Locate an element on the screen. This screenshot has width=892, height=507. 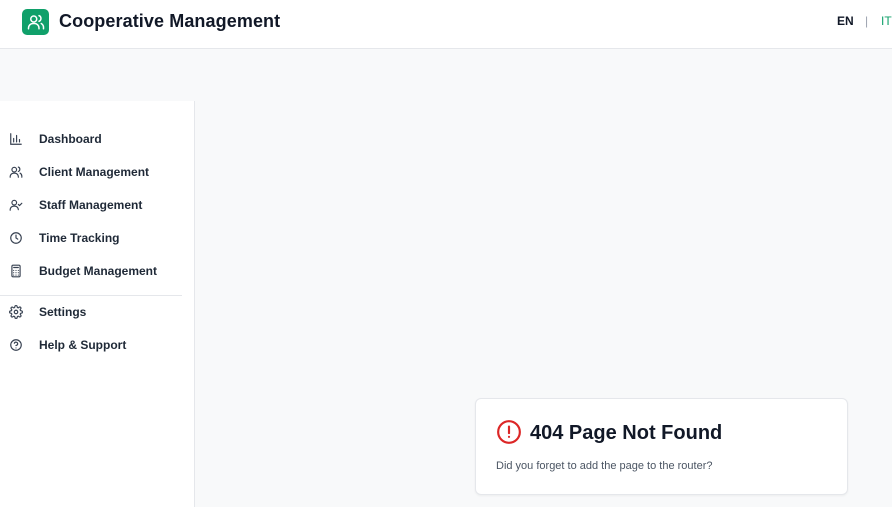
sidebar-item-help-support: Help & Support is located at coordinates (97, 345).